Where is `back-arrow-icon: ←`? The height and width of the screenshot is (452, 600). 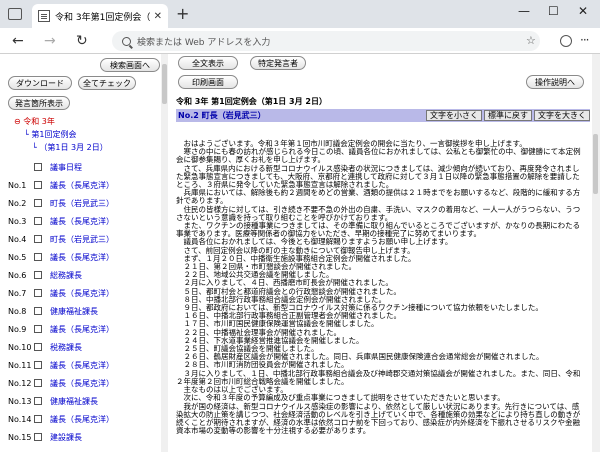 back-arrow-icon: ← is located at coordinates (18, 41).